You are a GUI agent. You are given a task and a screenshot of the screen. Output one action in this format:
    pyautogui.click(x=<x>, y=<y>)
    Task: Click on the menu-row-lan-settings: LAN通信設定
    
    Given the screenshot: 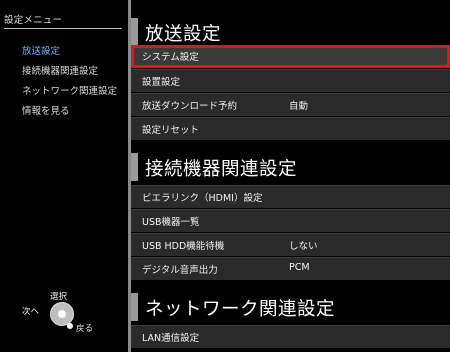 What is the action you would take?
    pyautogui.click(x=290, y=336)
    